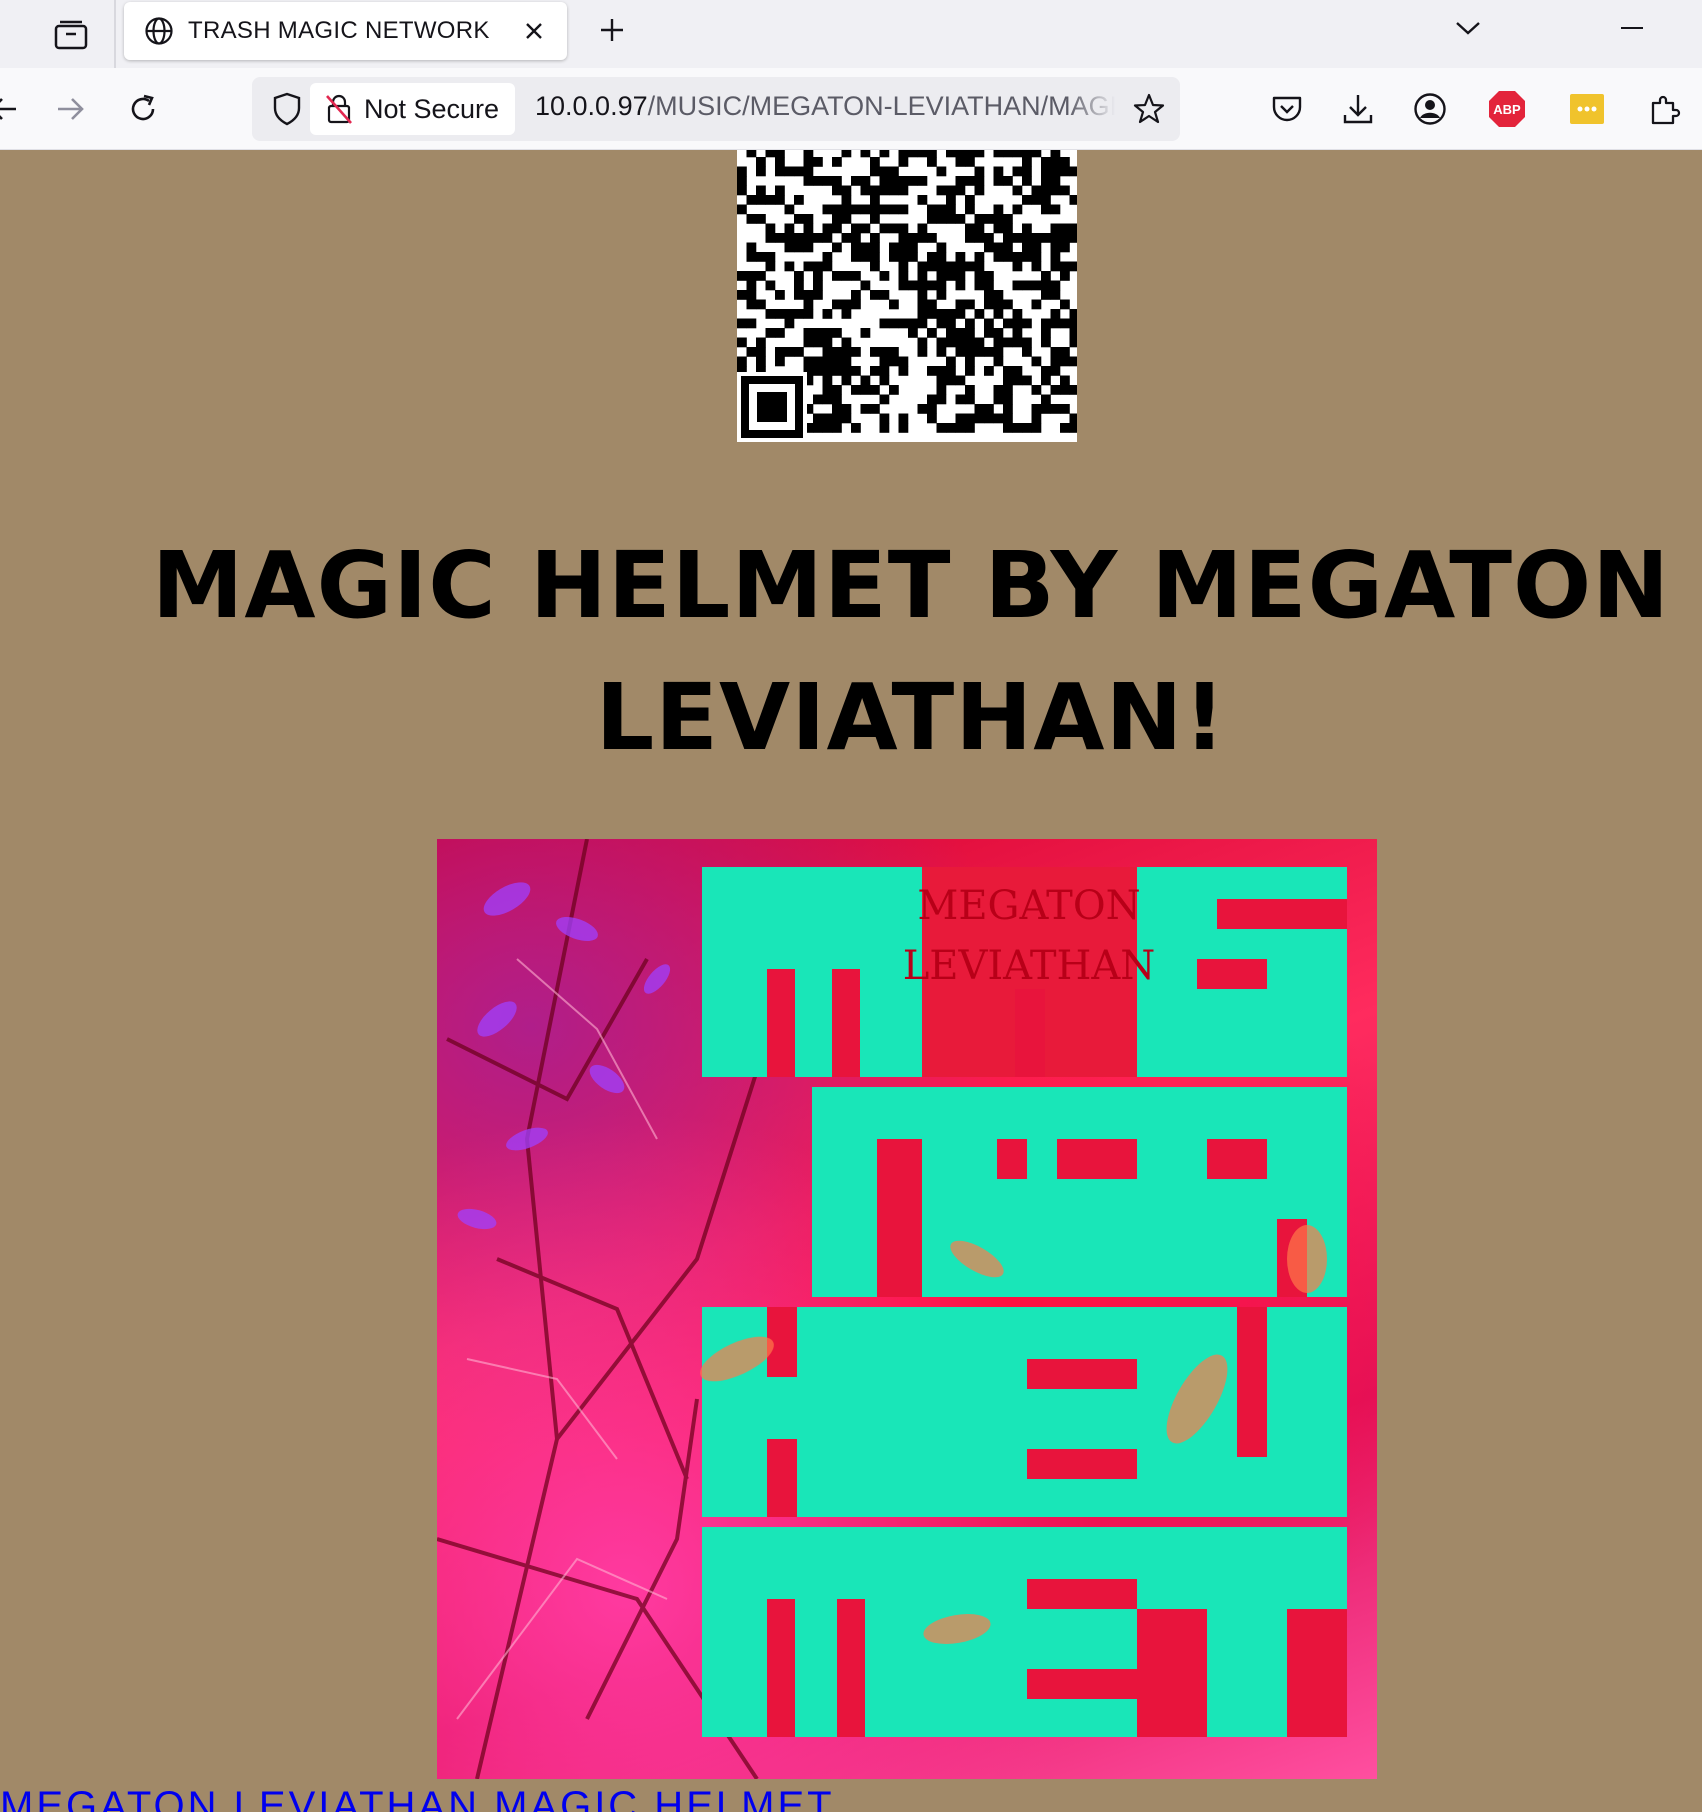 This screenshot has width=1702, height=1812. What do you see at coordinates (1430, 109) in the screenshot?
I see `account-icon` at bounding box center [1430, 109].